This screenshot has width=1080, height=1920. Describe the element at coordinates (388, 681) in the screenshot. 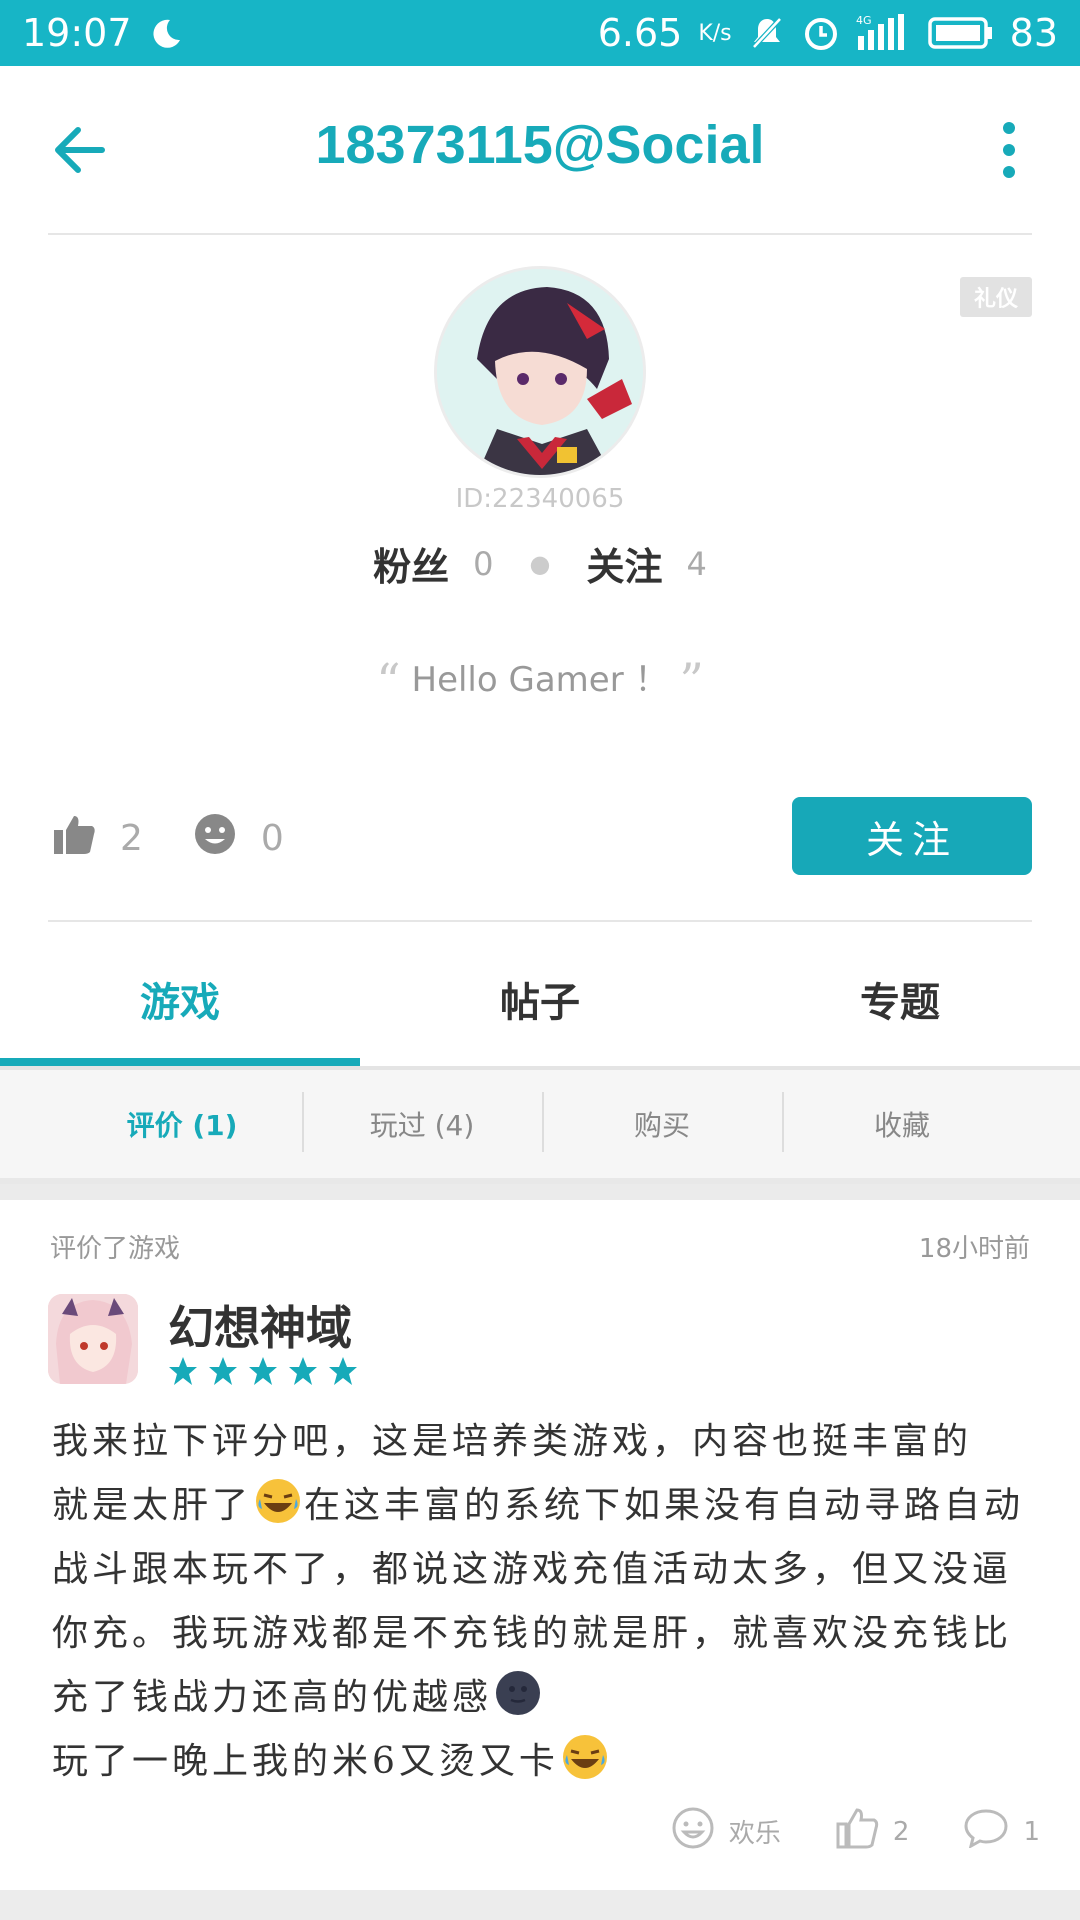

I see `open-quote-icon: “` at that location.